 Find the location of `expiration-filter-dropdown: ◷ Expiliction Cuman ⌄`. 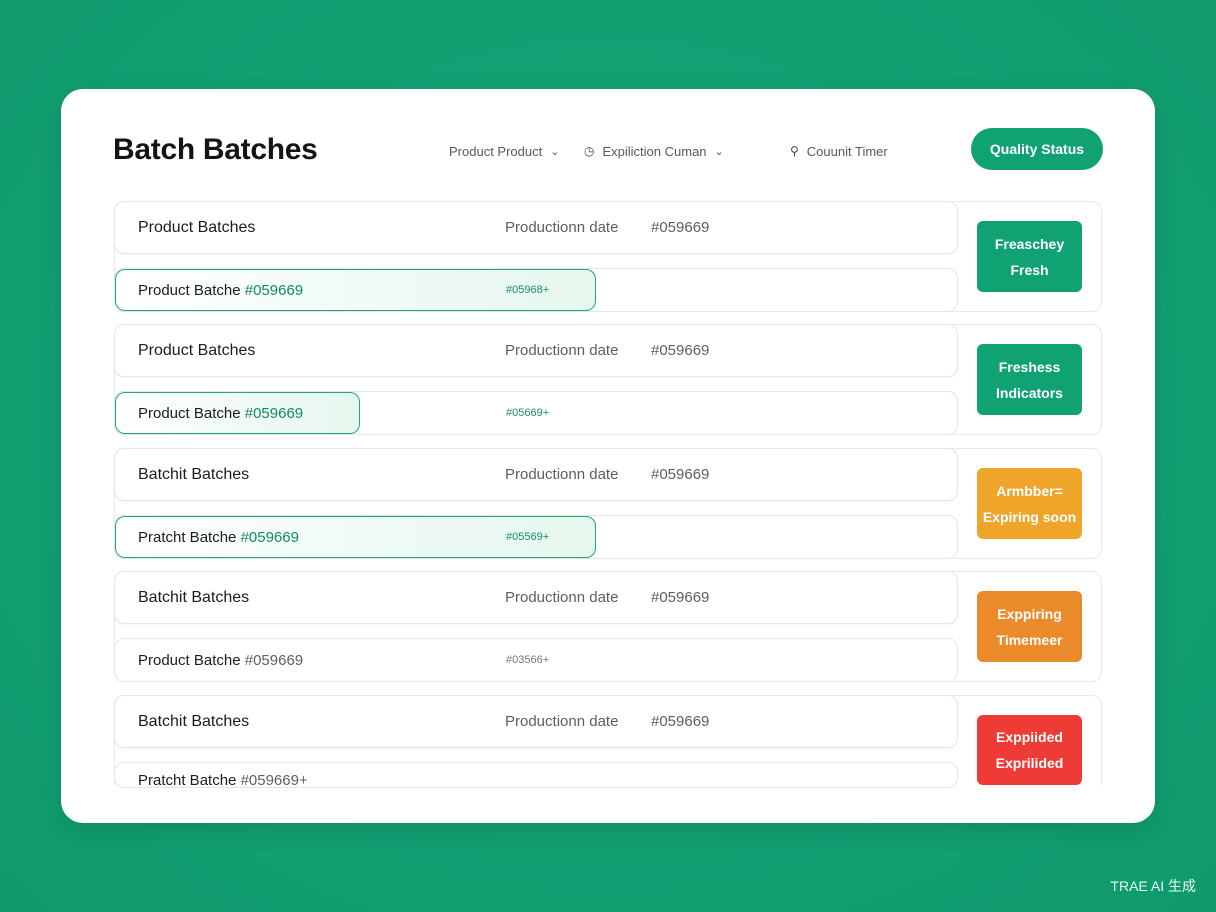

expiration-filter-dropdown: ◷ Expiliction Cuman ⌄ is located at coordinates (654, 151).